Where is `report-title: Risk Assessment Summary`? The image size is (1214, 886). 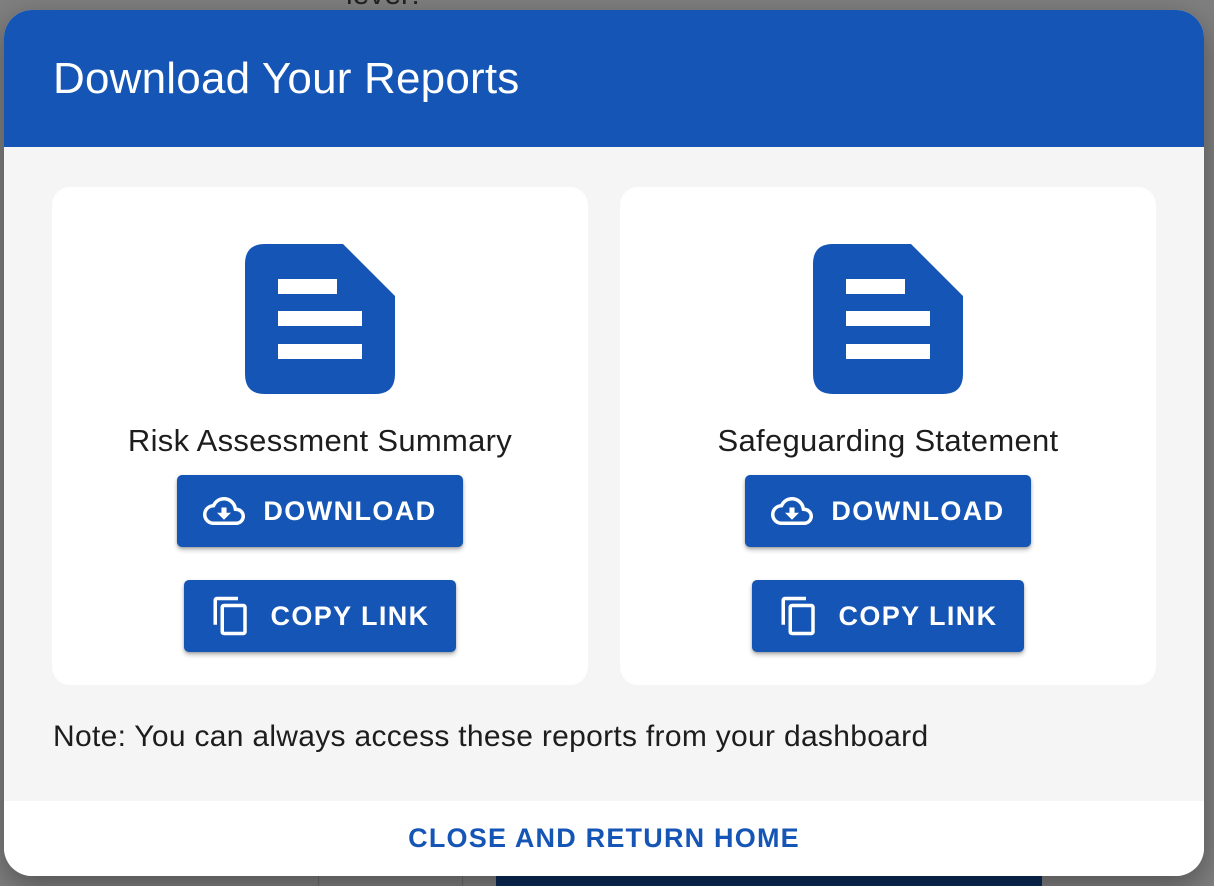
report-title: Risk Assessment Summary is located at coordinates (320, 440).